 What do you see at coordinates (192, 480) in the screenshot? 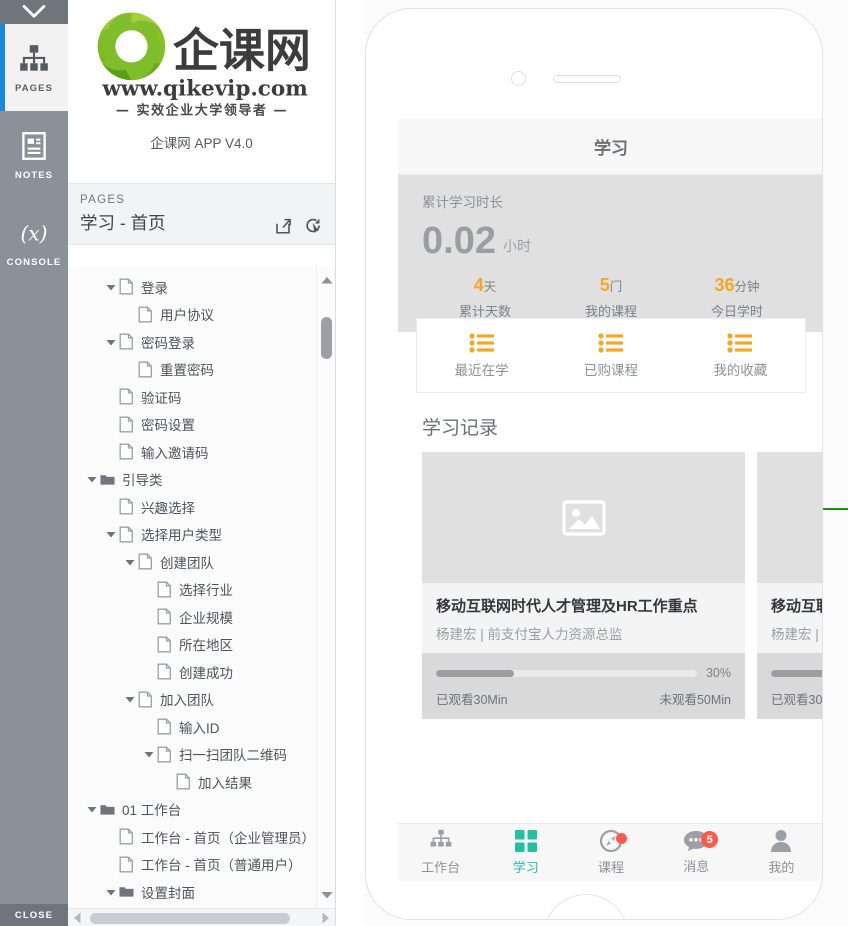
I see `tree-node: 引导类` at bounding box center [192, 480].